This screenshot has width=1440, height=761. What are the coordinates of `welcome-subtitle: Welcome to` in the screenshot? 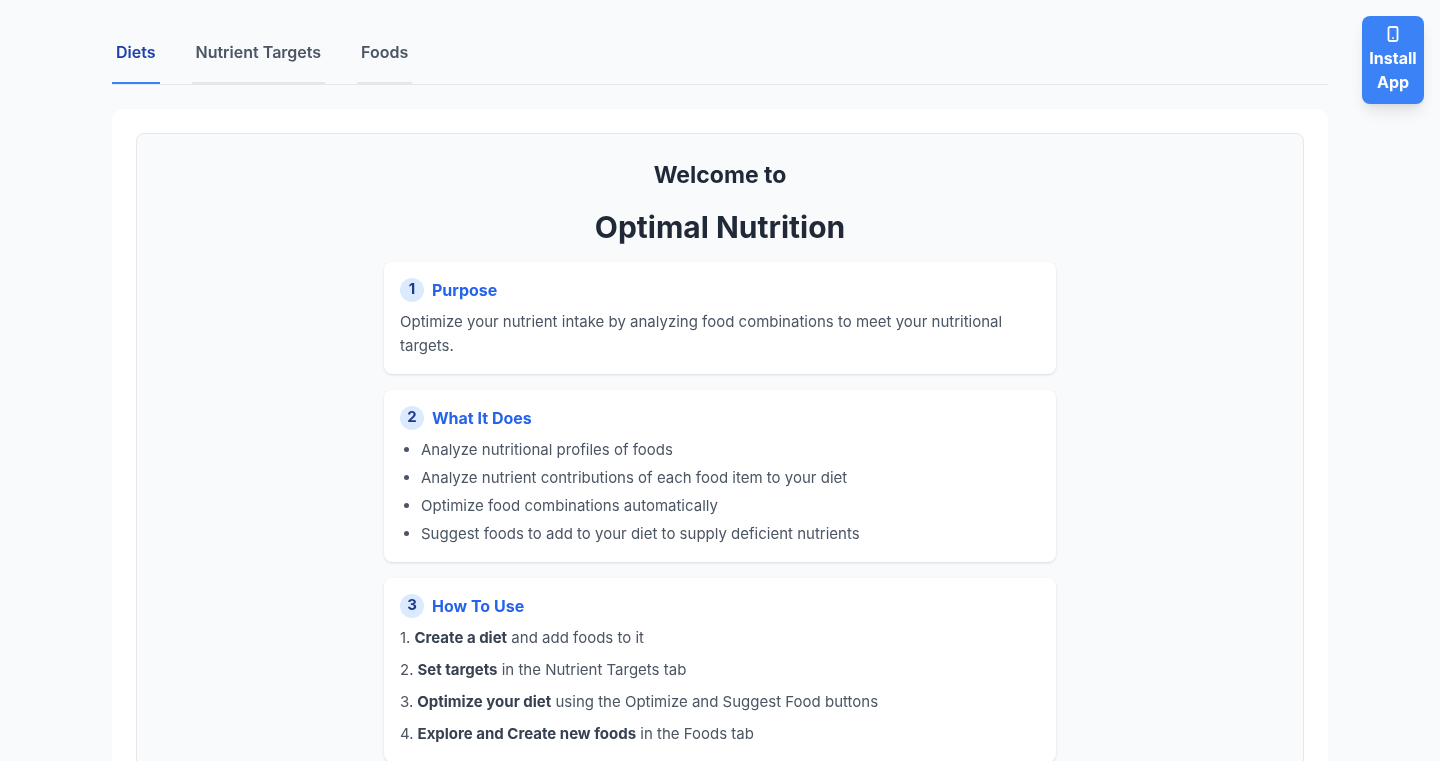 It's located at (720, 175).